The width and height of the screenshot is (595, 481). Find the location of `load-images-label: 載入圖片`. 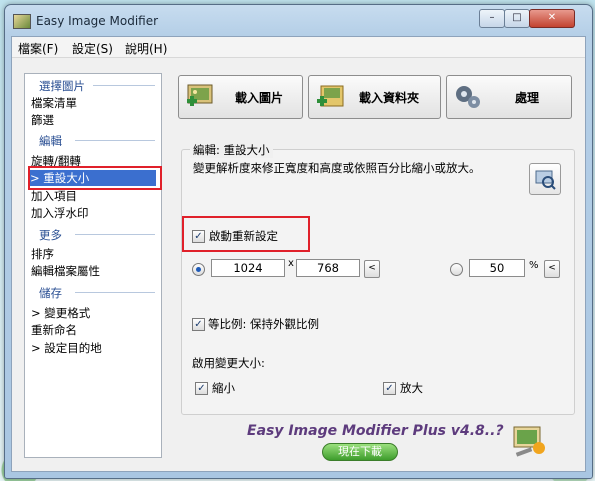

load-images-label: 載入圖片 is located at coordinates (259, 98).